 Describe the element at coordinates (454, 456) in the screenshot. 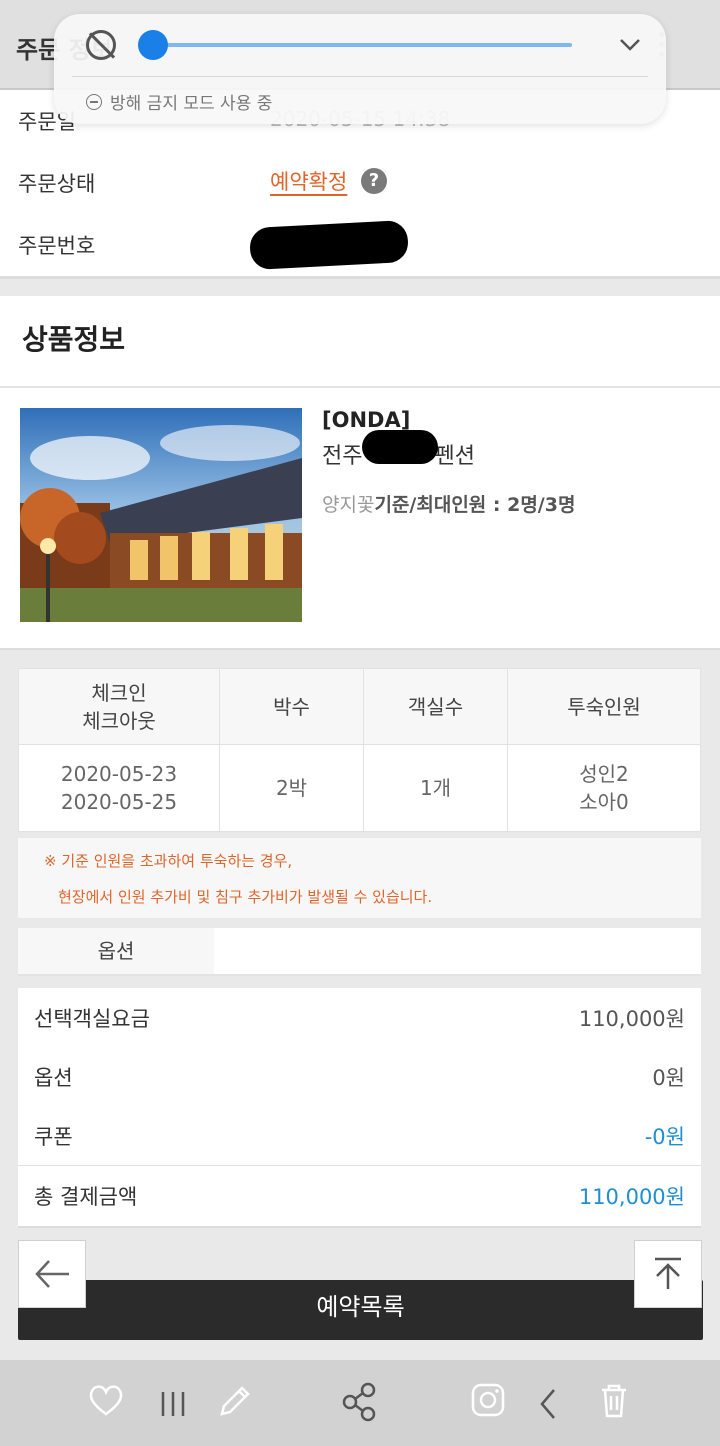

I see `product-name-suffix: 펜션` at that location.